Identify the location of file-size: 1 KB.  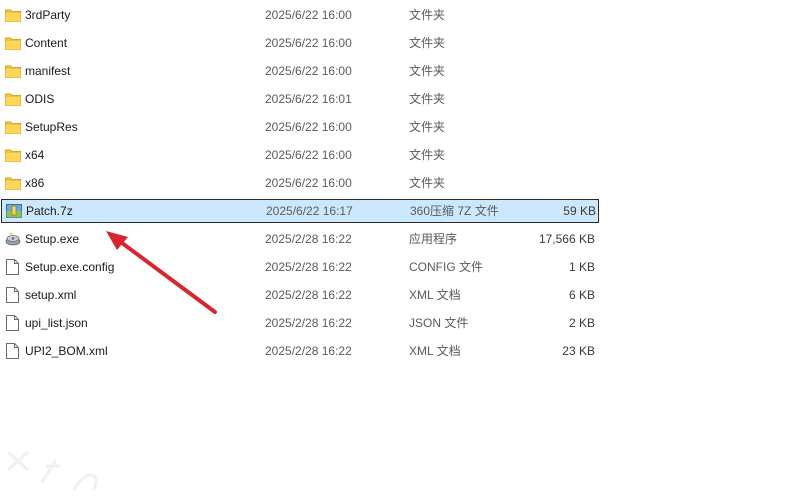
(581, 267).